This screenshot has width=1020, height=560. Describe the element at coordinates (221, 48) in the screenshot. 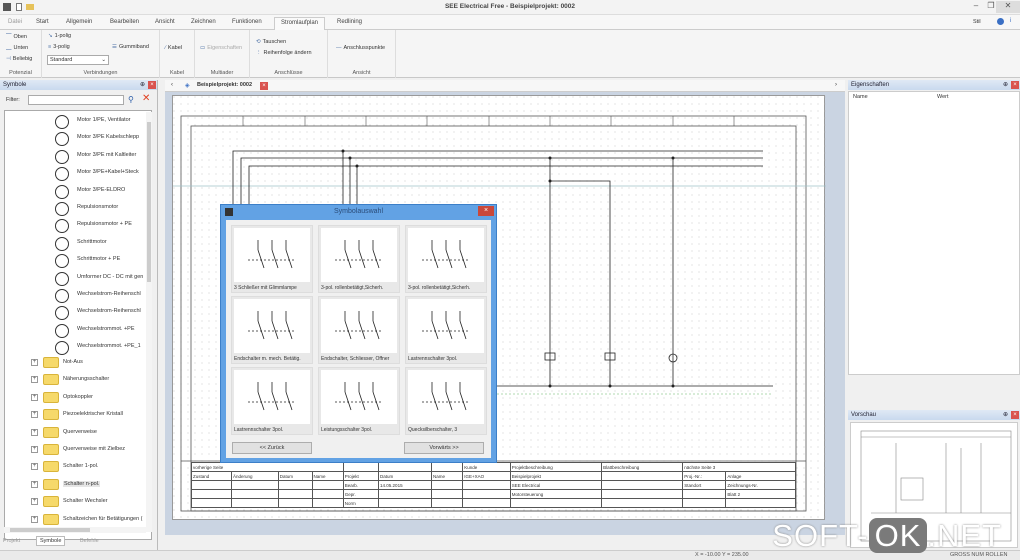

I see `eigenschaften-button: ▭ Eigenschaften` at that location.